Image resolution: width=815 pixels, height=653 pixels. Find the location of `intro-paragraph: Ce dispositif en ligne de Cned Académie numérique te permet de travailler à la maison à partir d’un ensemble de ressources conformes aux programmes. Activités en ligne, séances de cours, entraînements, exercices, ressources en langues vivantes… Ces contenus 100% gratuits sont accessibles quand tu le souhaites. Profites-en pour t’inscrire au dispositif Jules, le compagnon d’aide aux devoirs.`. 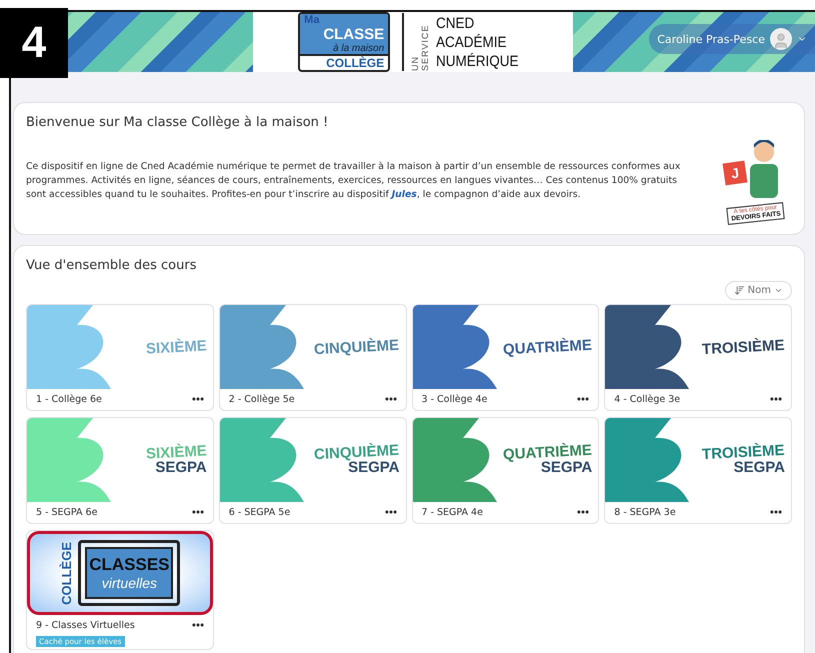

intro-paragraph: Ce dispositif en ligne de Cned Académie numérique te permet de travailler à la maison à partir d’un ensemble de ressources conformes aux programmes. Activités en ligne, séances de cours, entraînements, exercices, ressources en langues vivantes… Ces contenus 100% gratuits sont accessibles quand tu le souhaites. Profites-en pour t’inscrire au dispositif Jules, le compagnon d’aide aux devoirs. is located at coordinates (354, 181).